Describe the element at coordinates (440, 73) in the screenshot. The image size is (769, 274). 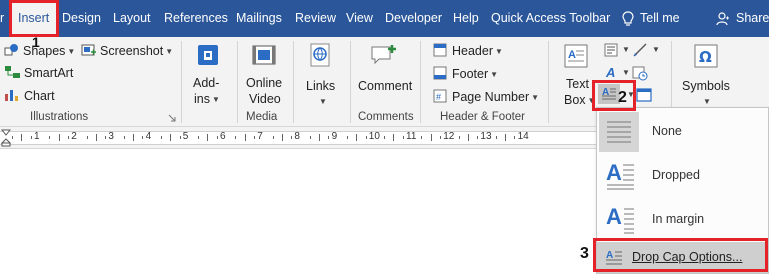
I see `footer-icon` at that location.